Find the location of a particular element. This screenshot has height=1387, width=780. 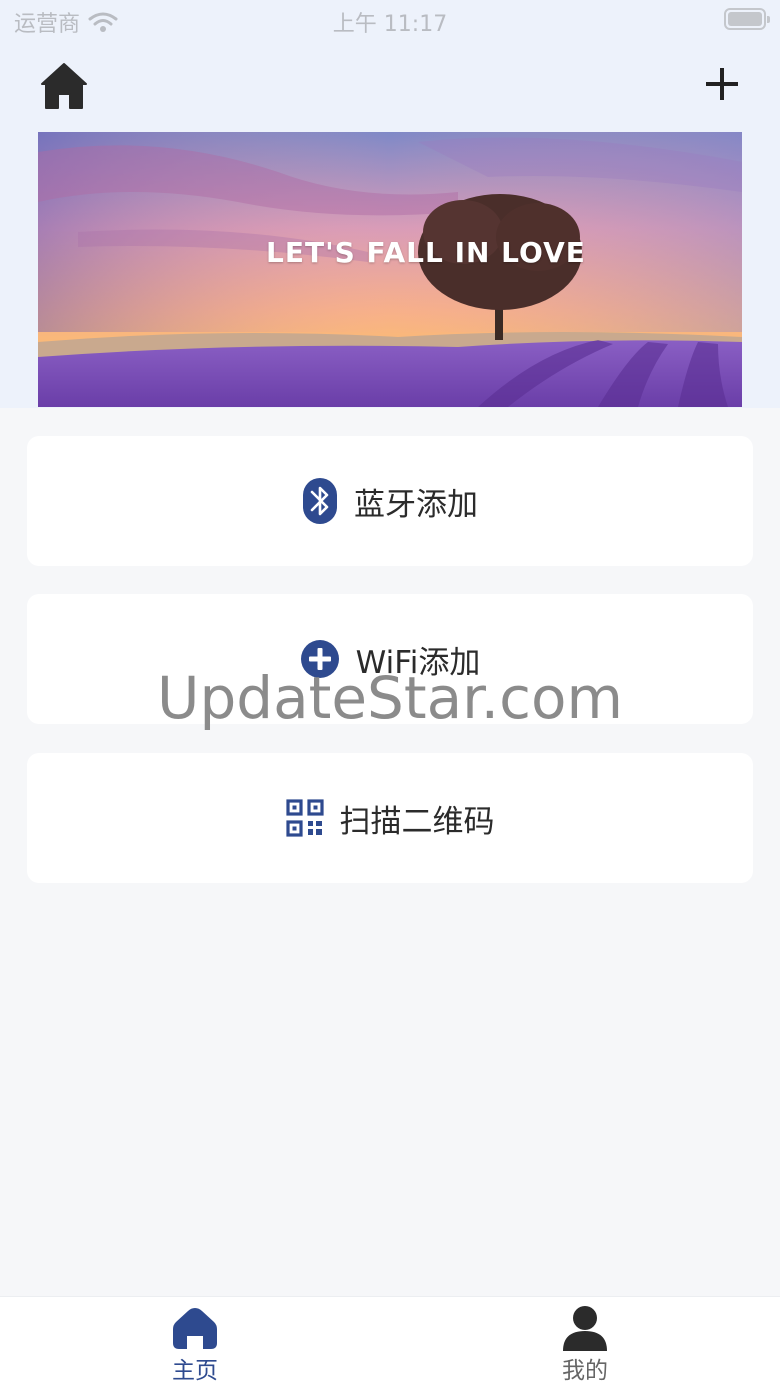

home-button is located at coordinates (64, 86).